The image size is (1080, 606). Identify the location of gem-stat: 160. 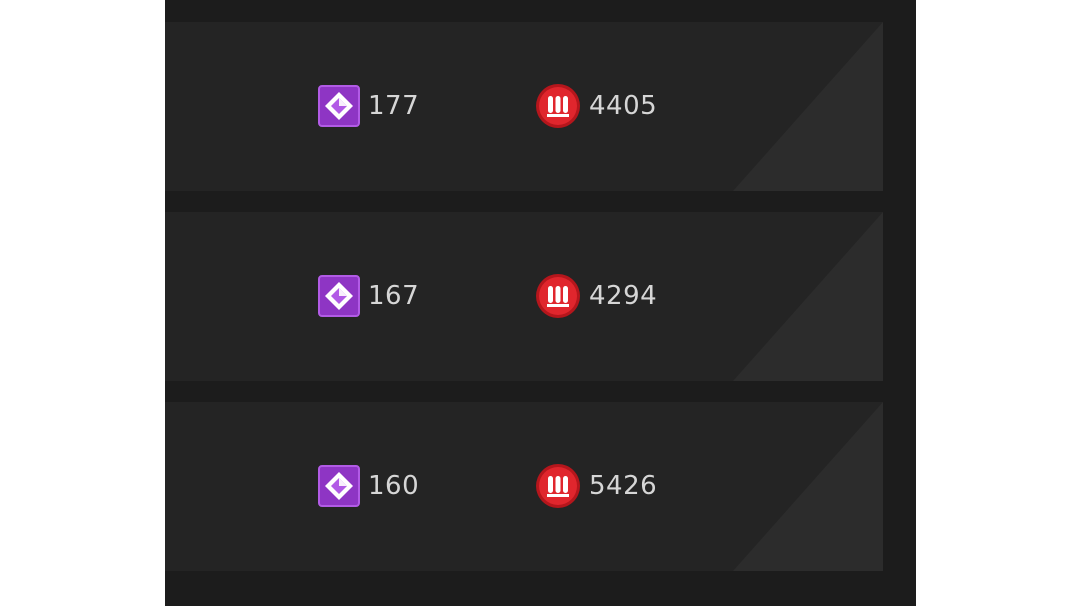
(368, 486).